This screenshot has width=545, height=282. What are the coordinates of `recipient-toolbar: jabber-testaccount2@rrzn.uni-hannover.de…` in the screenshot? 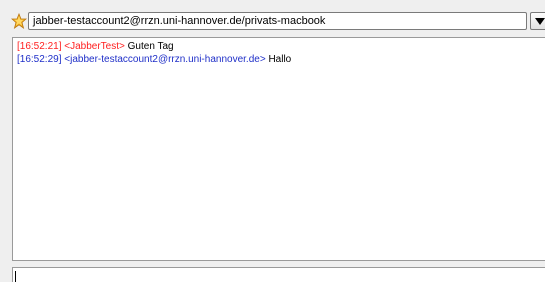 It's located at (272, 22).